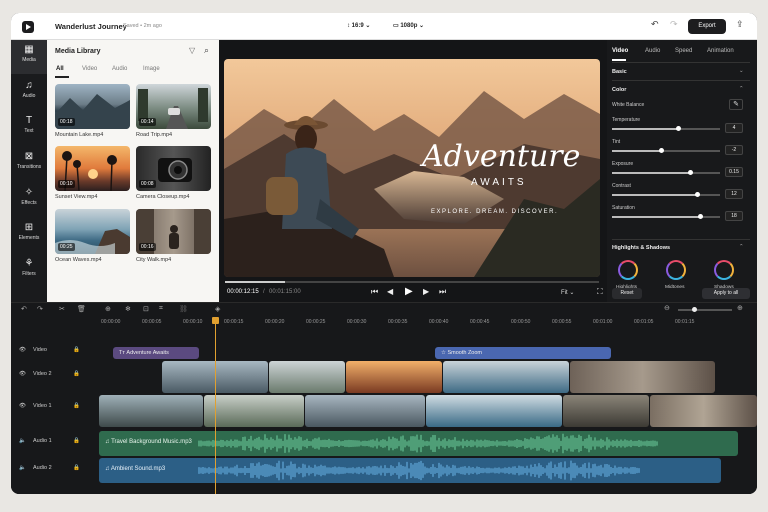  Describe the element at coordinates (89, 69) in the screenshot. I see `tab-video: Video` at that location.